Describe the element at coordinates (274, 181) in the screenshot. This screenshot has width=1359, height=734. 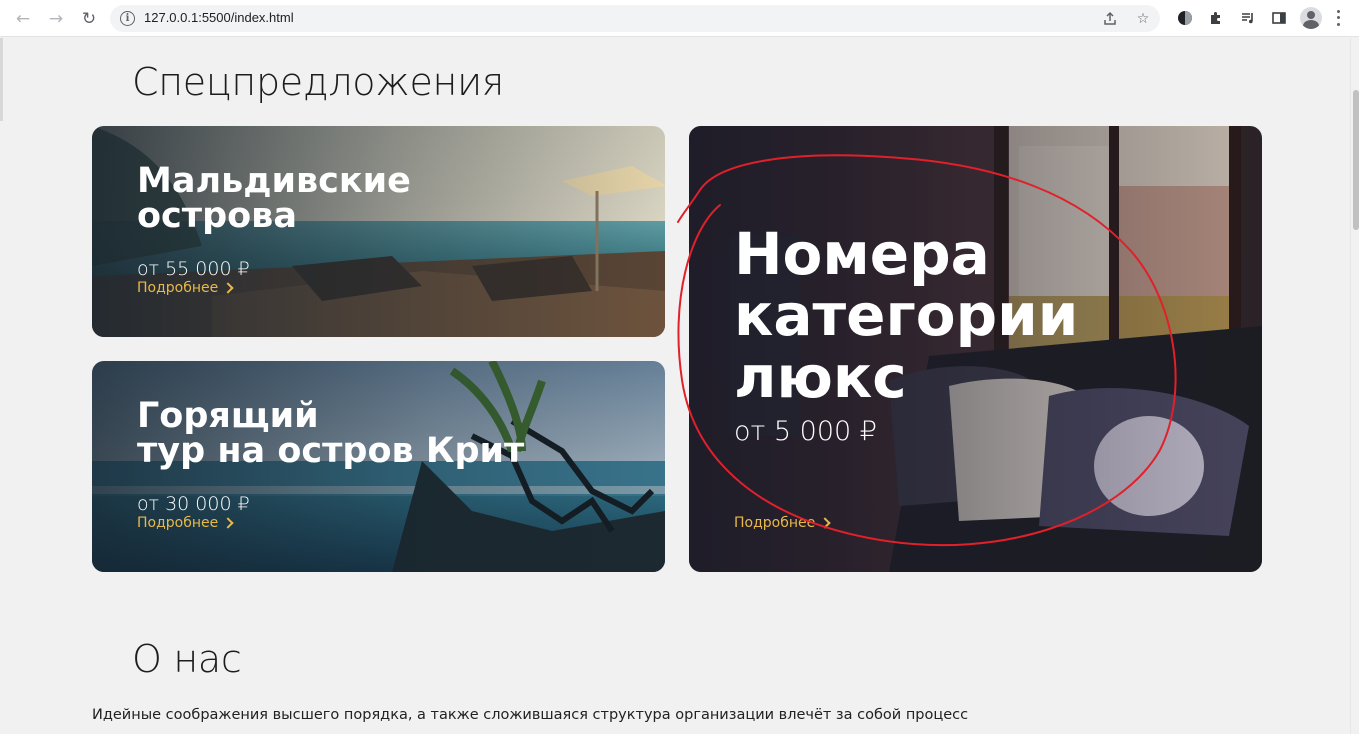
I see `card-title-line: Мальдивские` at that location.